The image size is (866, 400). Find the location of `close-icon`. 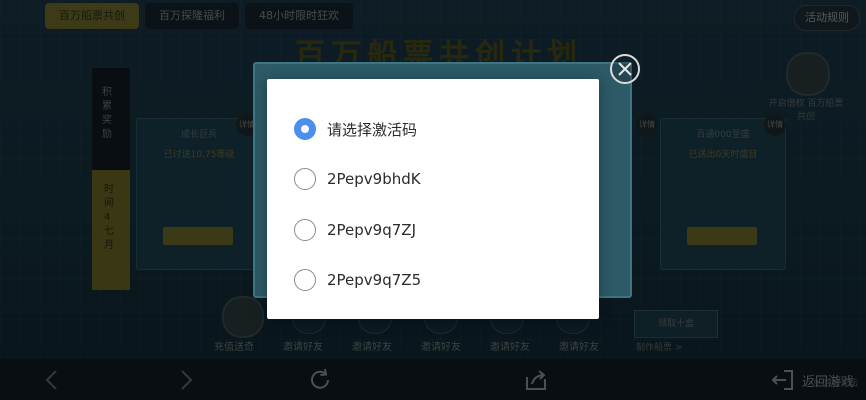

close-icon is located at coordinates (625, 69).